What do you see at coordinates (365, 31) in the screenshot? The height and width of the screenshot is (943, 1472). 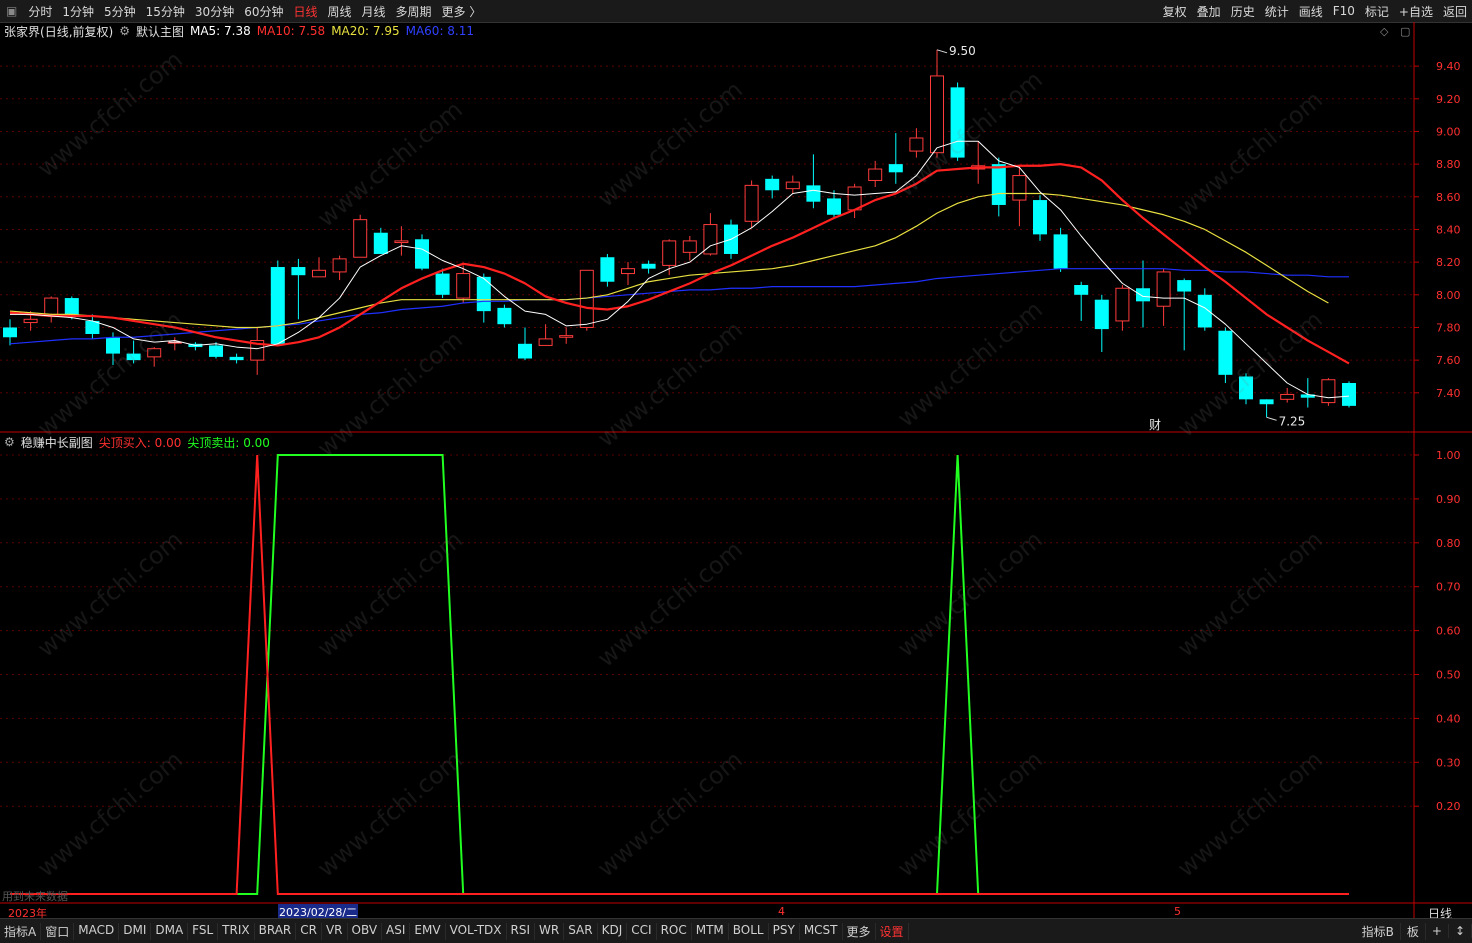 I see `ma20-value: MA20: 7.95` at bounding box center [365, 31].